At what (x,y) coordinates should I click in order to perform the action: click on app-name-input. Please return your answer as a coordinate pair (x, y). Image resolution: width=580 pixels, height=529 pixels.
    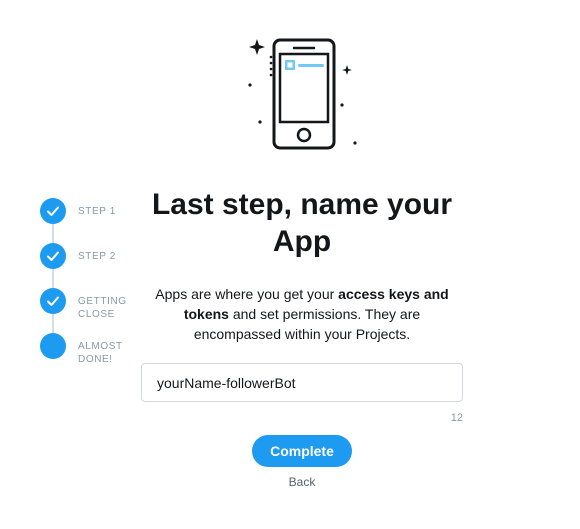
    Looking at the image, I should click on (302, 382).